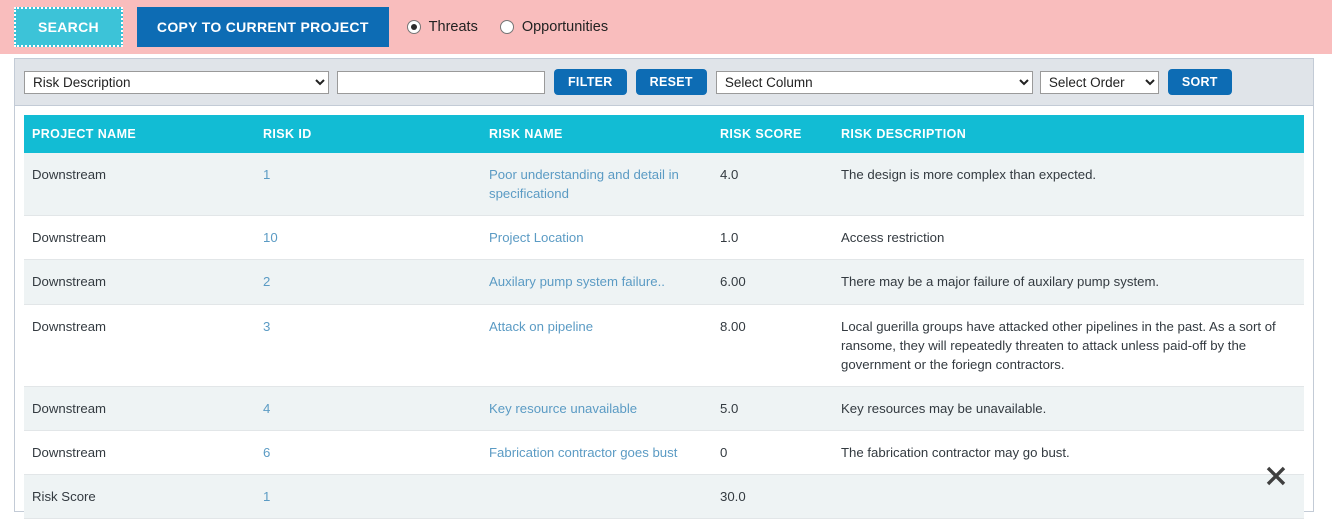  What do you see at coordinates (772, 134) in the screenshot?
I see `column-header-risk-score: RISK SCORE` at bounding box center [772, 134].